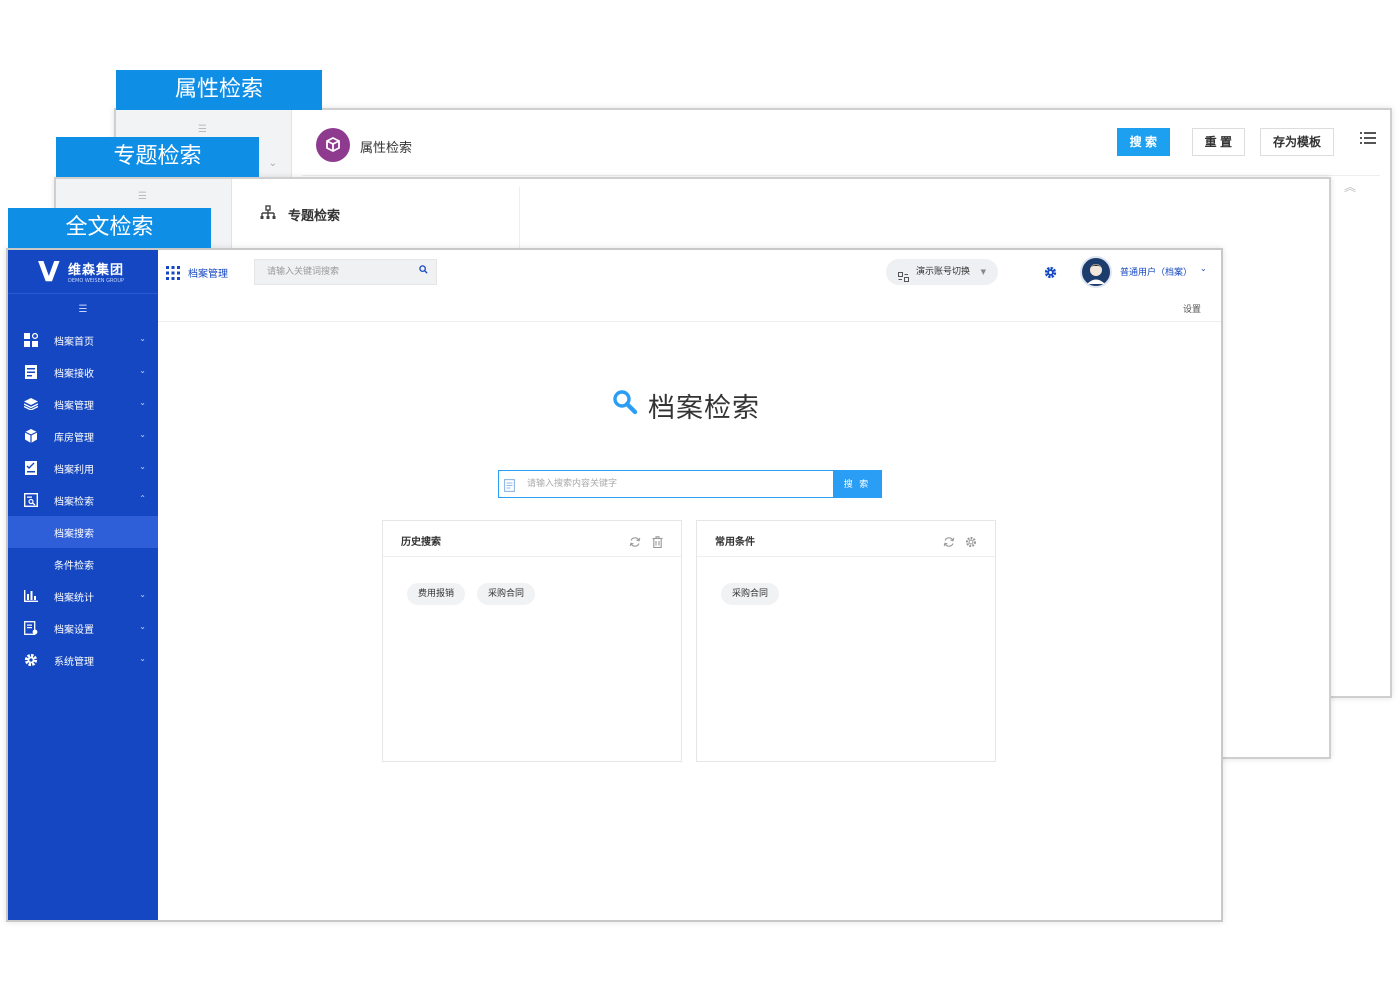 This screenshot has width=1400, height=1000. I want to click on tab-attribute-search: 属性检索, so click(219, 90).